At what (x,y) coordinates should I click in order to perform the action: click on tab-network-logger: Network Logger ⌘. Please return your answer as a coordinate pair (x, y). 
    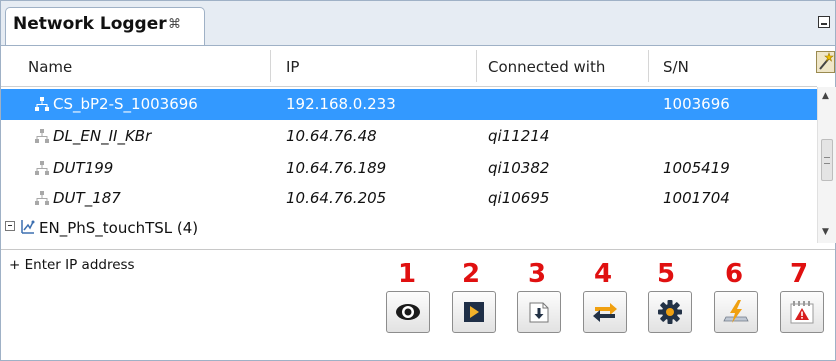
    Looking at the image, I should click on (105, 26).